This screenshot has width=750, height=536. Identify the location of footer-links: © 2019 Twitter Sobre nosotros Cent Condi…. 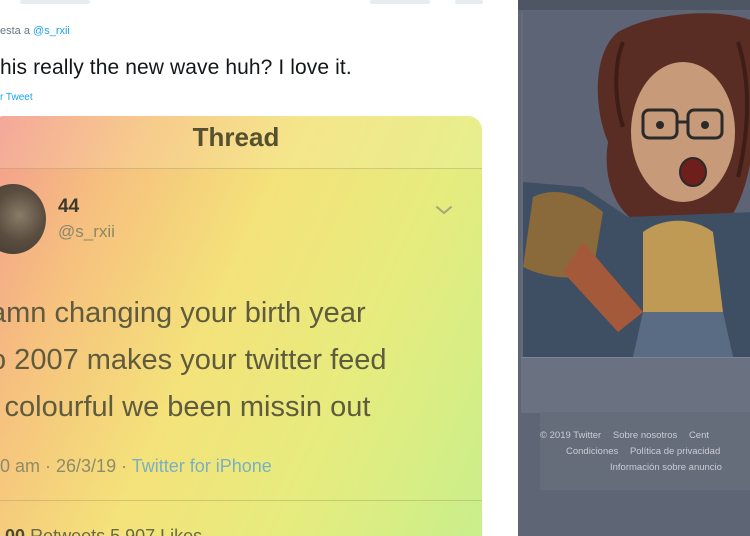
(645, 452).